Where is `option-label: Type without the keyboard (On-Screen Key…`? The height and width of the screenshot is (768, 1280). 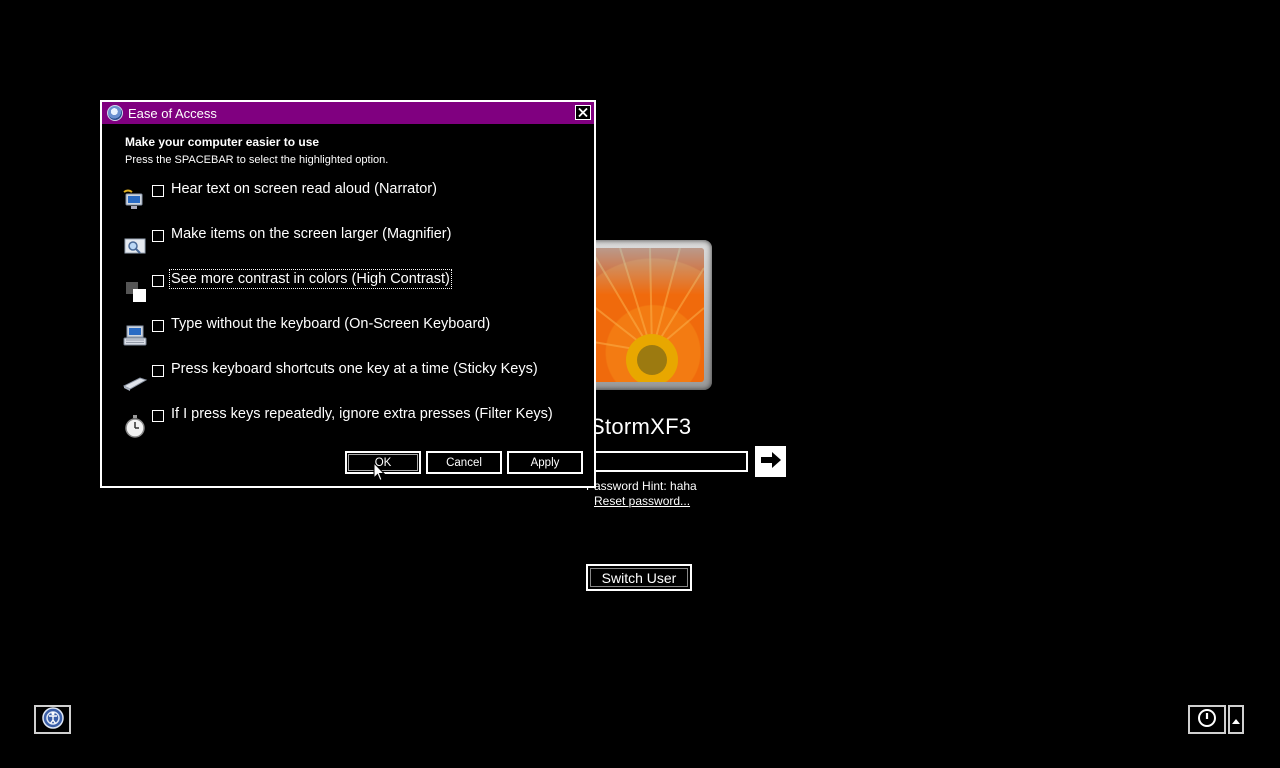
option-label: Type without the keyboard (On-Screen Key… is located at coordinates (331, 324).